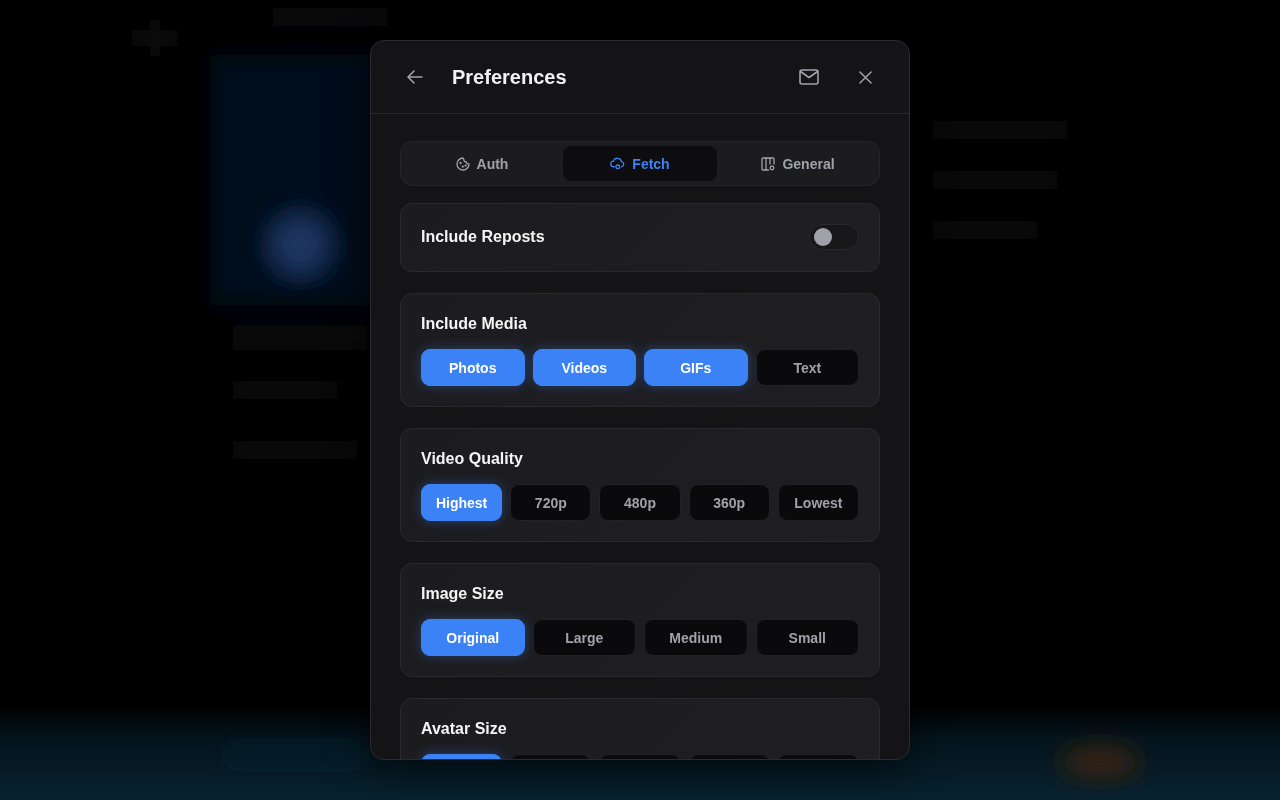  What do you see at coordinates (696, 367) in the screenshot?
I see `option-chip: GIFs` at bounding box center [696, 367].